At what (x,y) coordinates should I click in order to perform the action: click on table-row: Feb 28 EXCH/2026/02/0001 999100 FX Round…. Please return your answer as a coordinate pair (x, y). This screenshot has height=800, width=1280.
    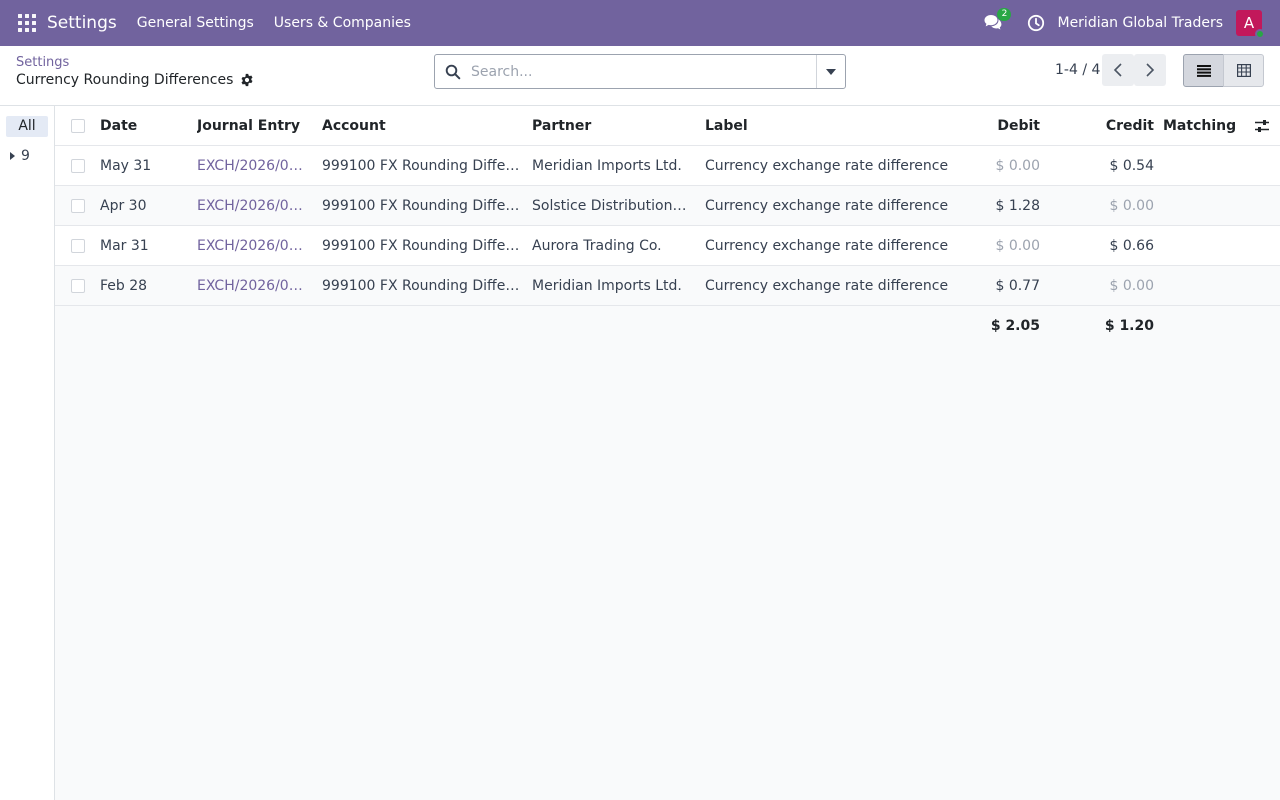
    Looking at the image, I should click on (667, 286).